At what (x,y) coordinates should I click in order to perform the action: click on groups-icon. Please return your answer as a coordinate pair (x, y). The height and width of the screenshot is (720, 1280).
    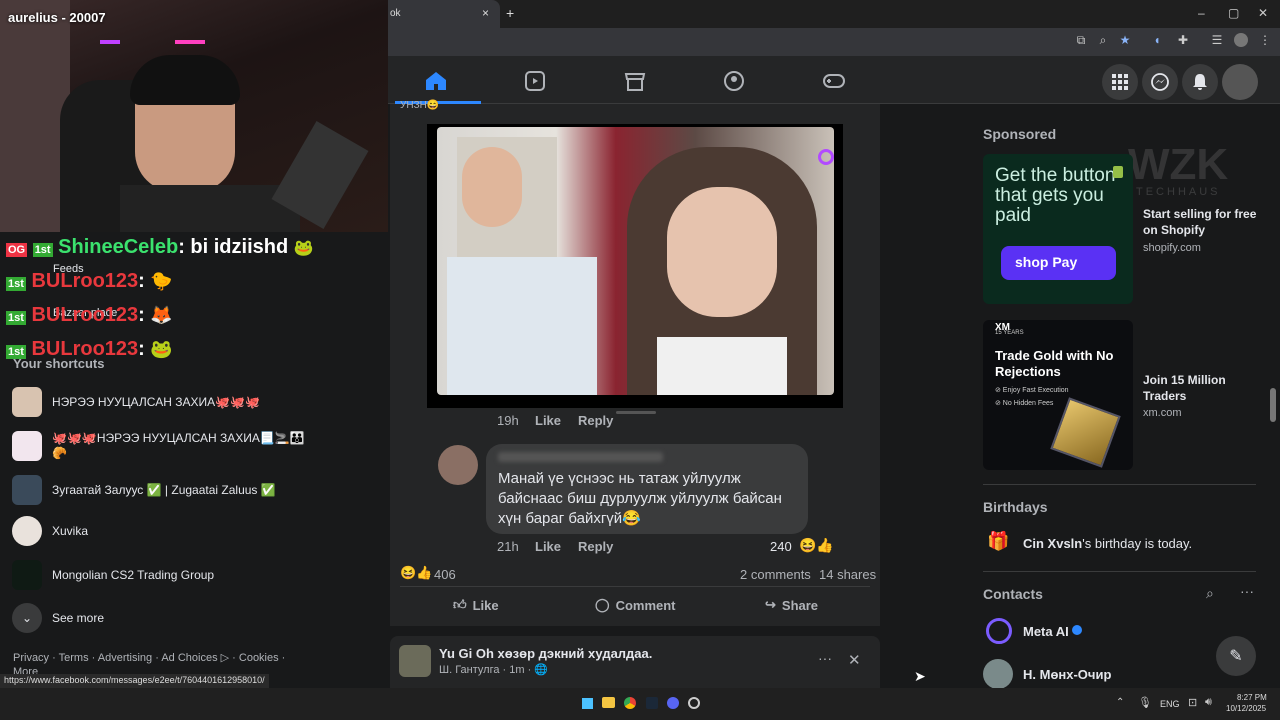
    Looking at the image, I should click on (734, 81).